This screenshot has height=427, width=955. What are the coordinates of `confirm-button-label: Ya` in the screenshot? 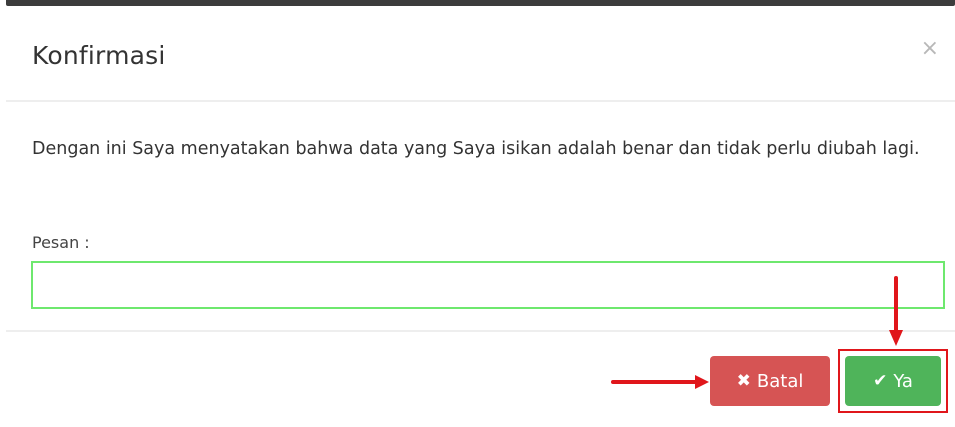 It's located at (903, 381).